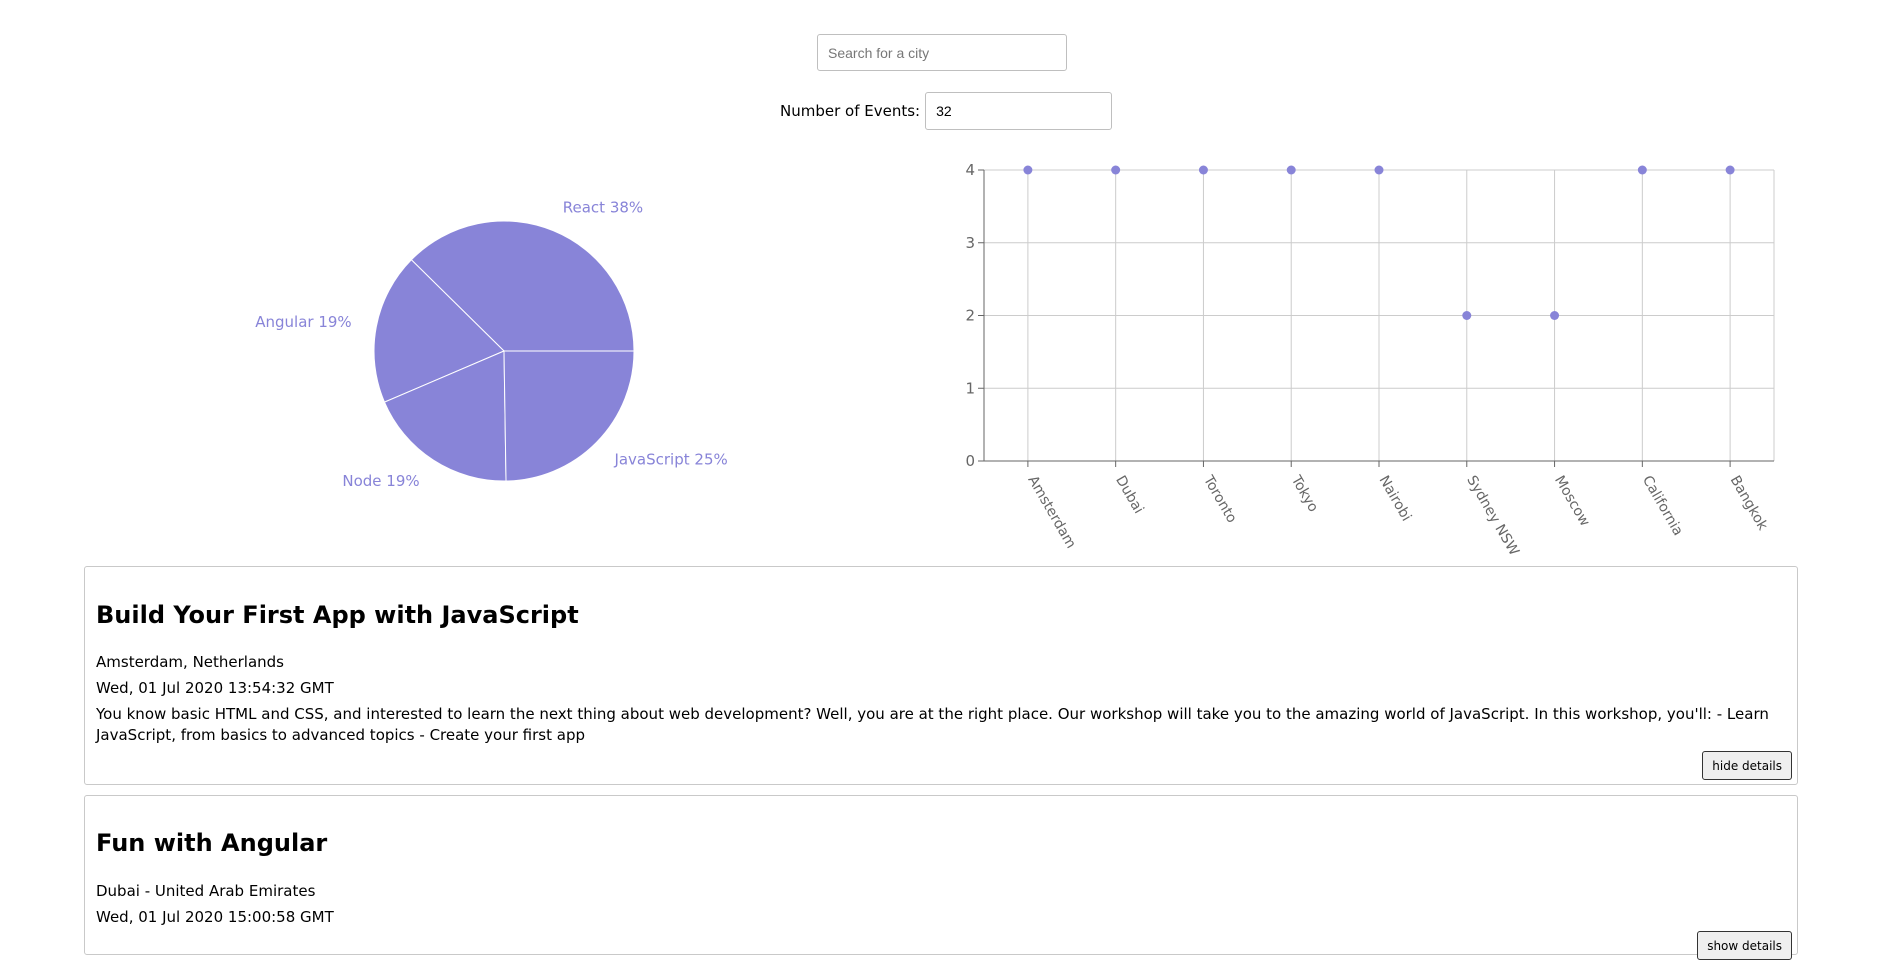 The width and height of the screenshot is (1887, 960). I want to click on pie-label-react: React 38%, so click(603, 208).